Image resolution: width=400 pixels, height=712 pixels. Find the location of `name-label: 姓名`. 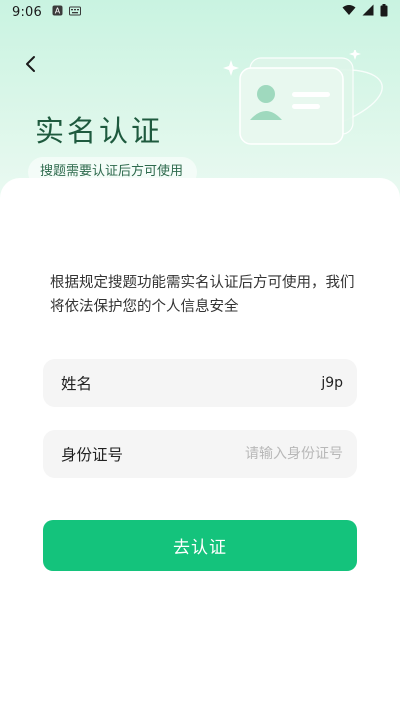

name-label: 姓名 is located at coordinates (77, 384).